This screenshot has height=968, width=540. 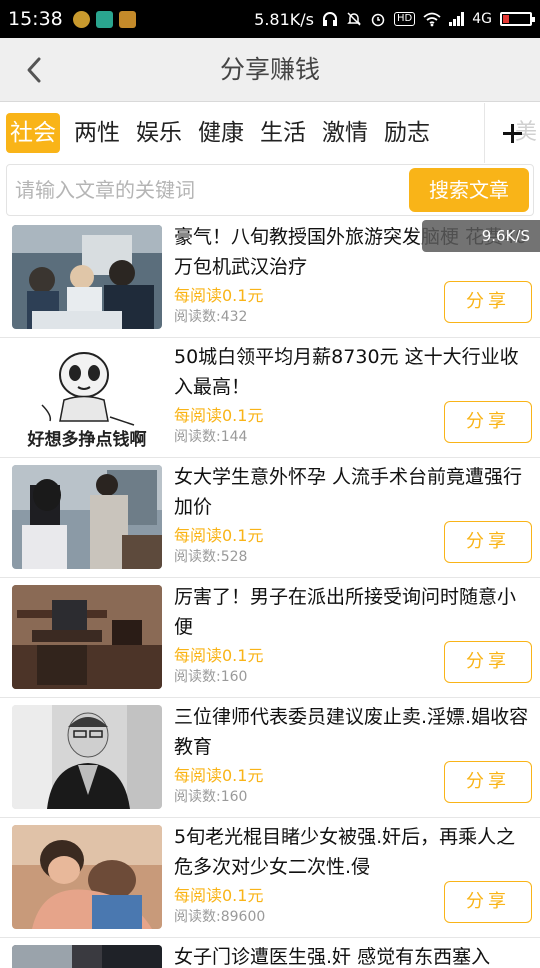 I want to click on page-title: 分享赚钱, so click(x=269, y=69).